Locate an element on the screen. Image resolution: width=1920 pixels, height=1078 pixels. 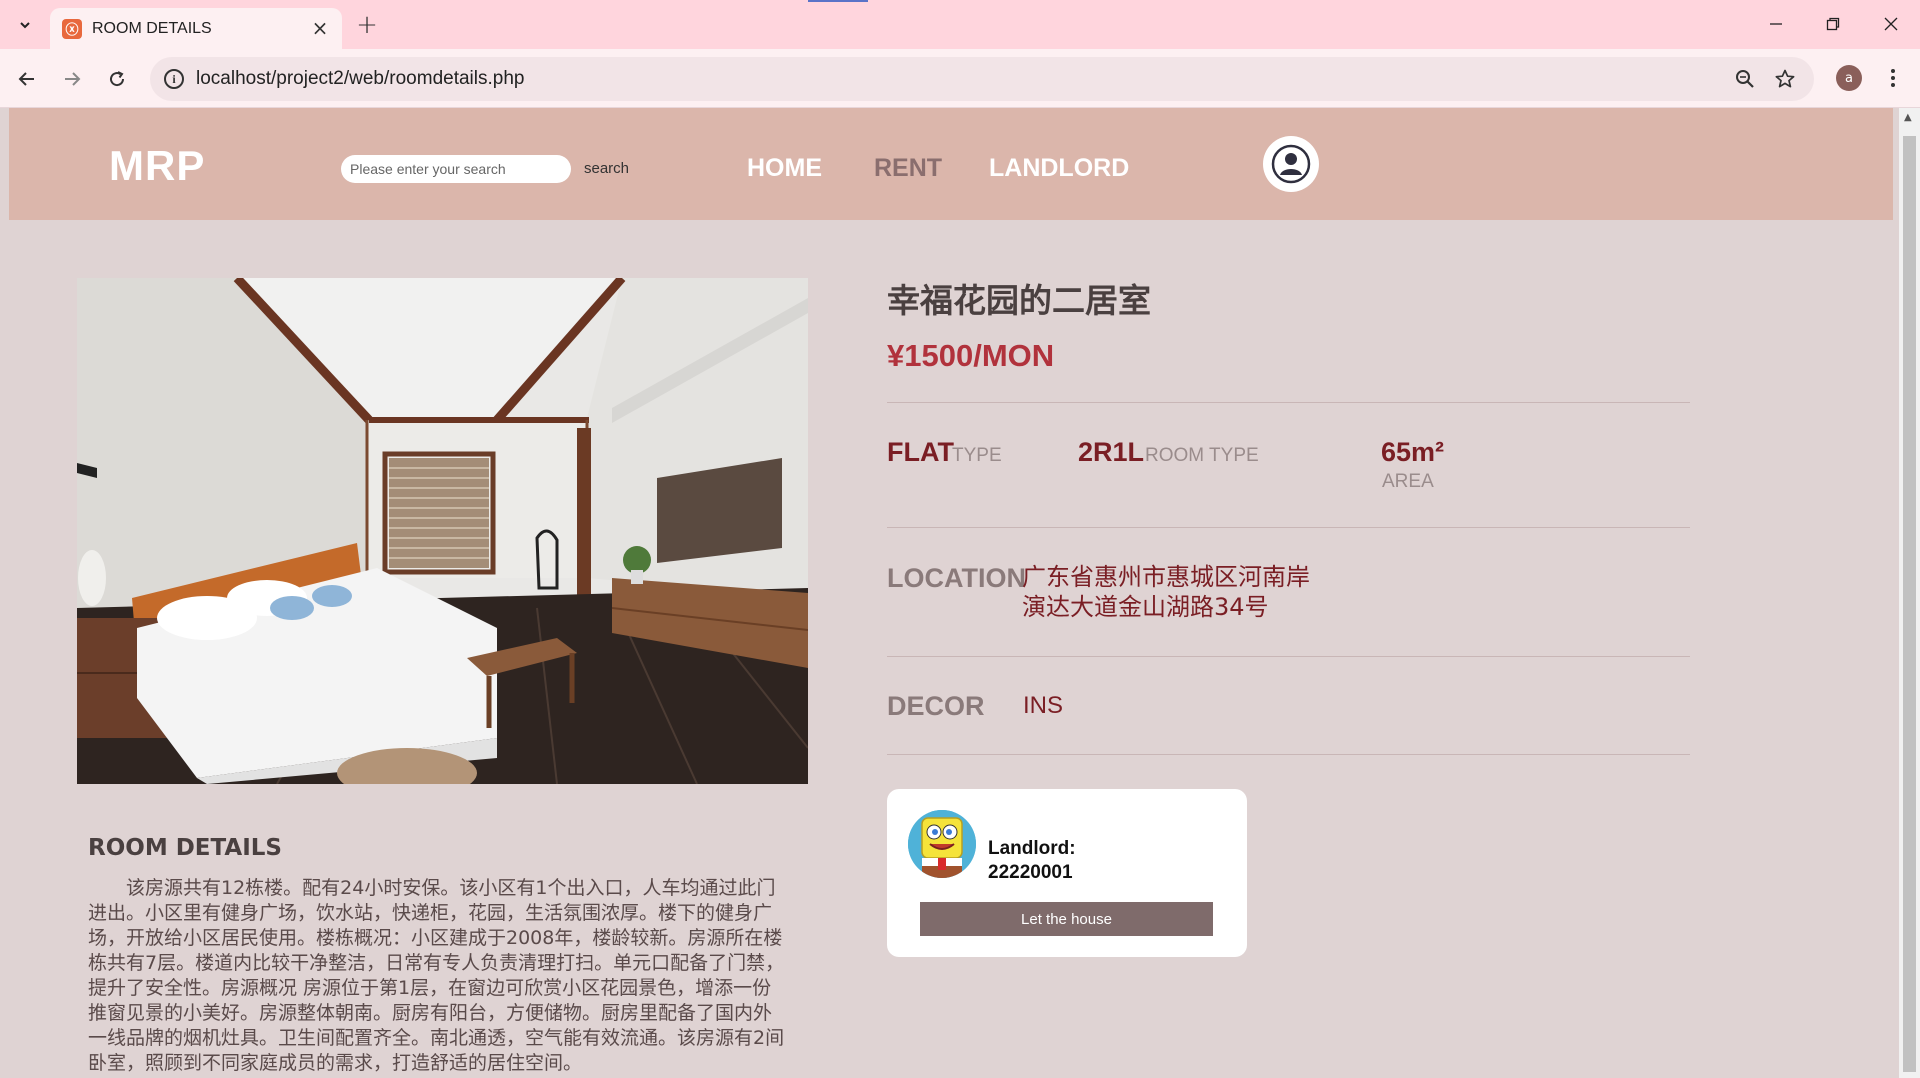
scroll-thumb is located at coordinates (1909, 604).